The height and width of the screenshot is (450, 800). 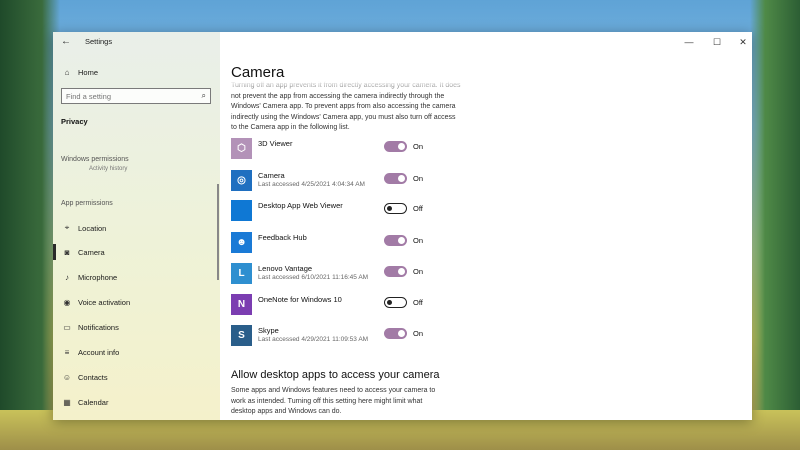 What do you see at coordinates (130, 96) in the screenshot?
I see `search-input` at bounding box center [130, 96].